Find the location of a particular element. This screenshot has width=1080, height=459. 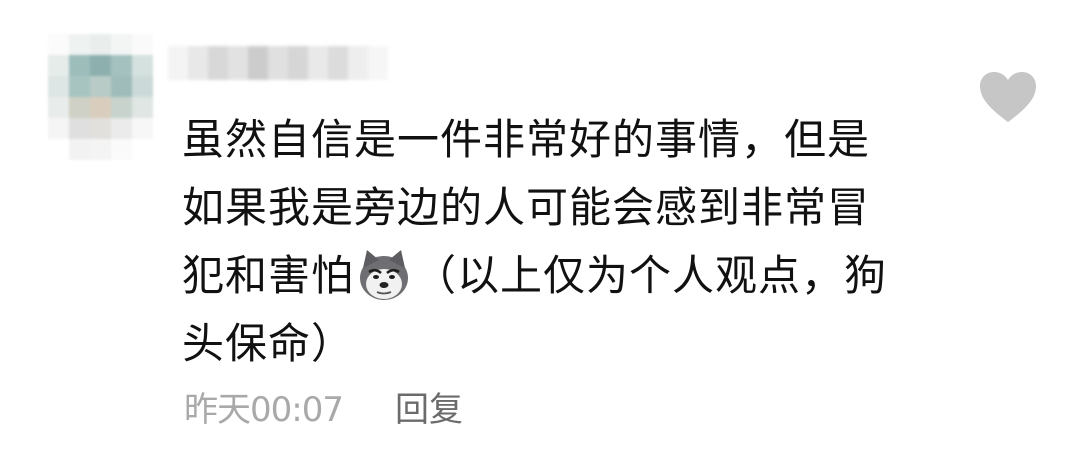

avatar is located at coordinates (111, 97).